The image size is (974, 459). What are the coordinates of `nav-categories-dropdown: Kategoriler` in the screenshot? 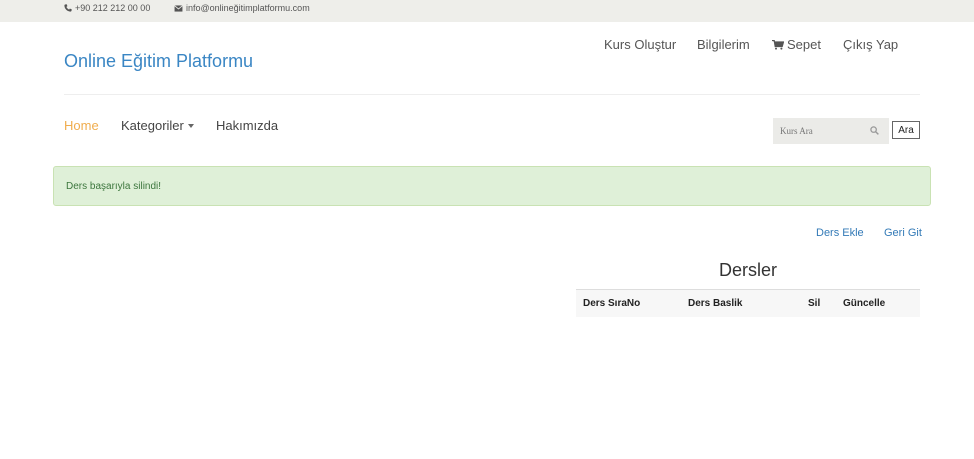 It's located at (157, 125).